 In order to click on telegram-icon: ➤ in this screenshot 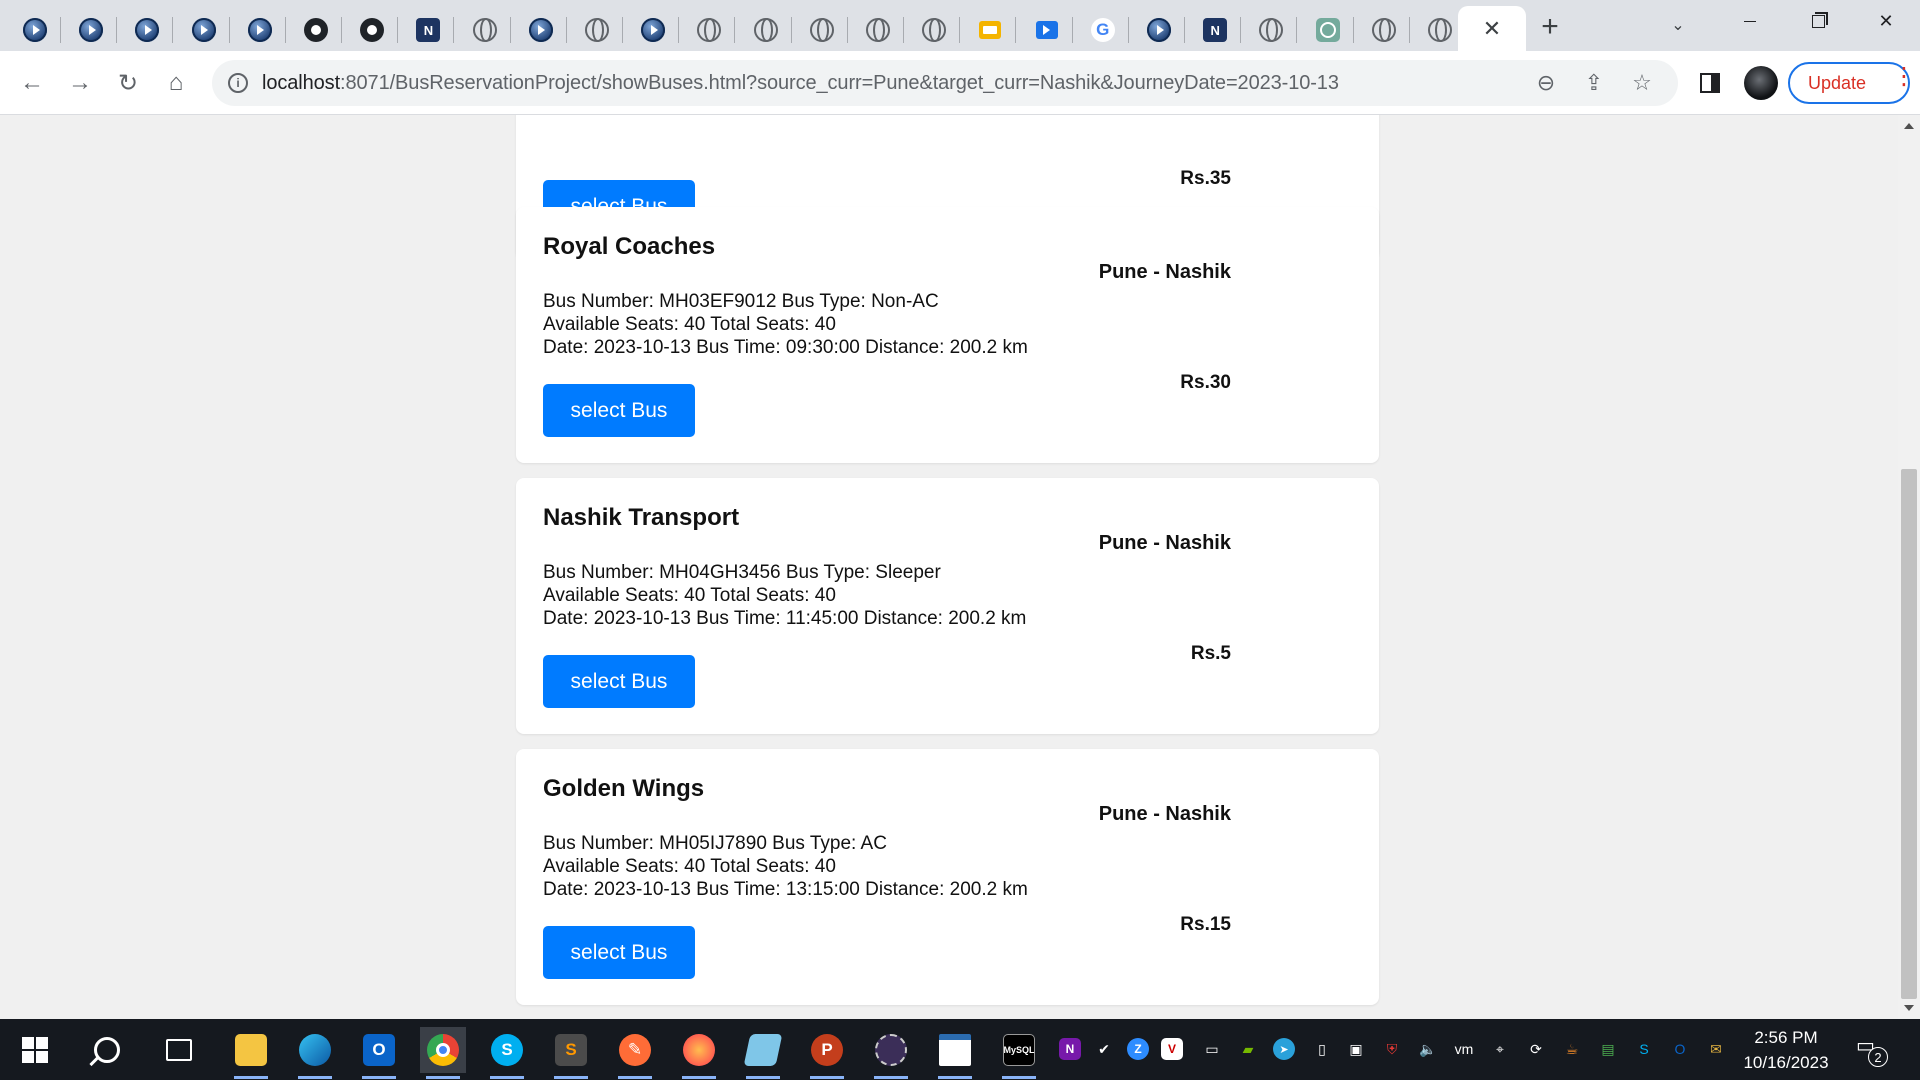, I will do `click(1284, 1049)`.